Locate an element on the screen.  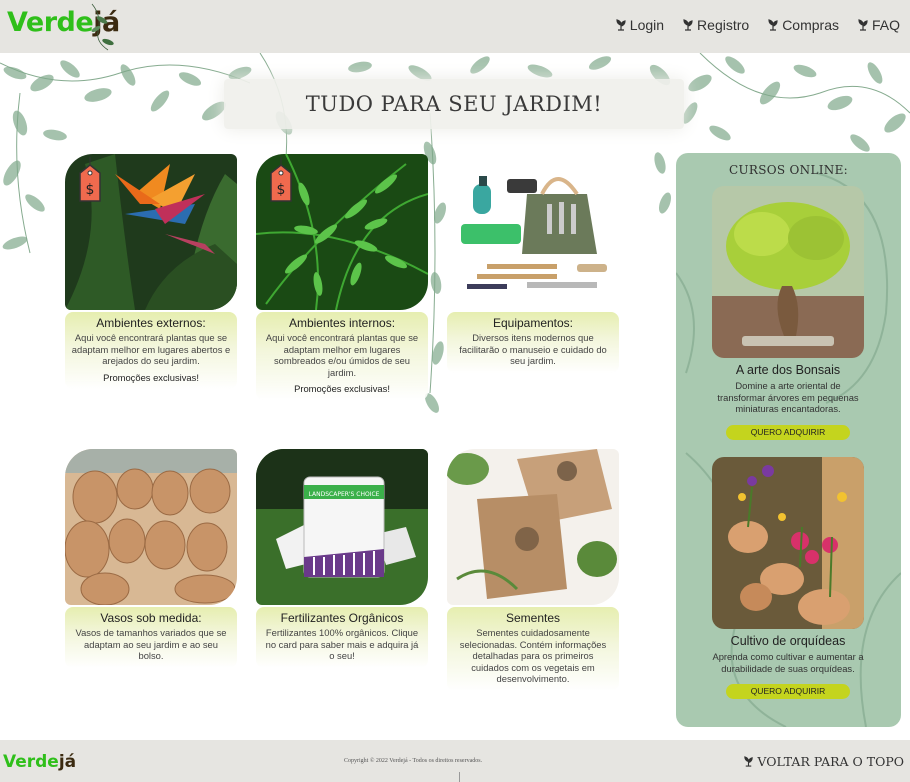
nav-login-label: Login is located at coordinates (647, 25).